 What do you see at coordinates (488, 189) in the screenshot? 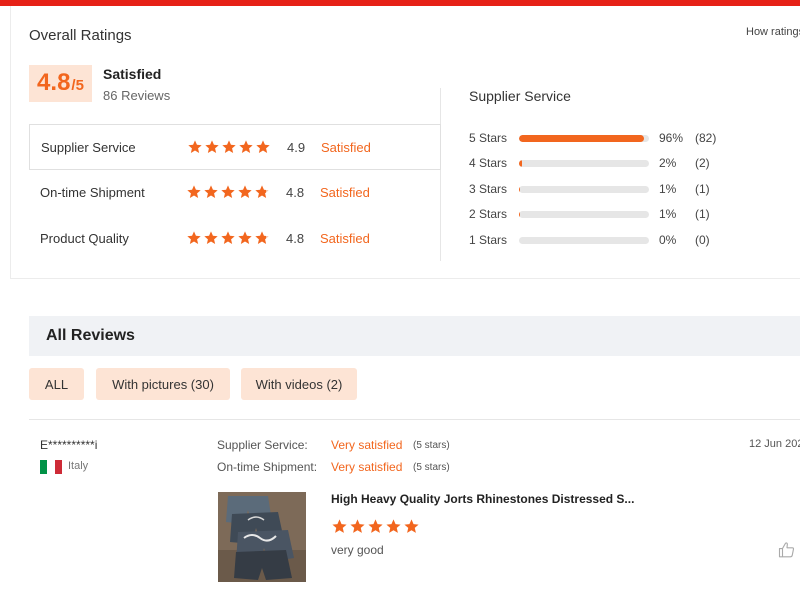
I see `distribution-label: 3 Stars` at bounding box center [488, 189].